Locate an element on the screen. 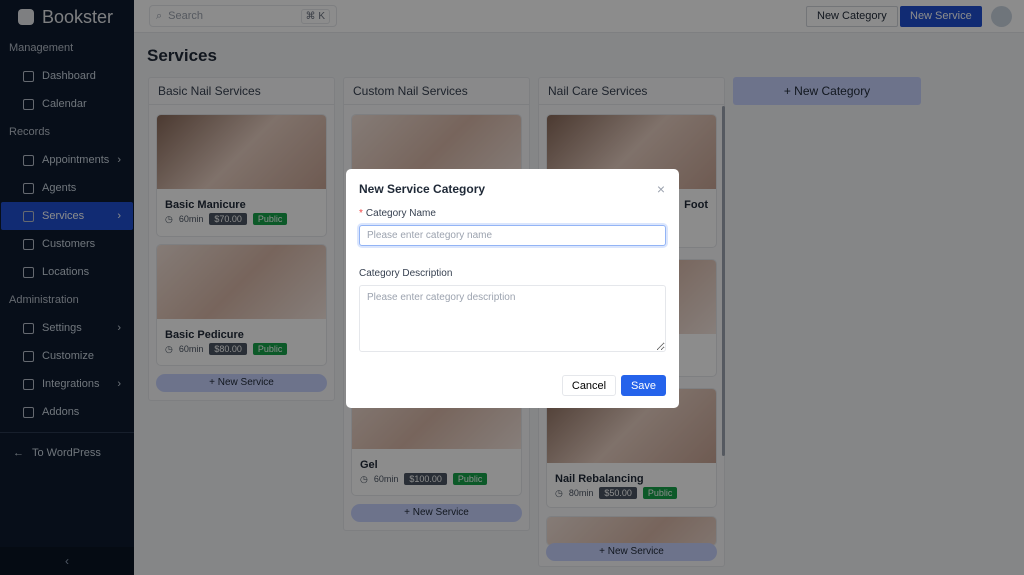 The width and height of the screenshot is (1024, 575). category-name-input is located at coordinates (512, 235).